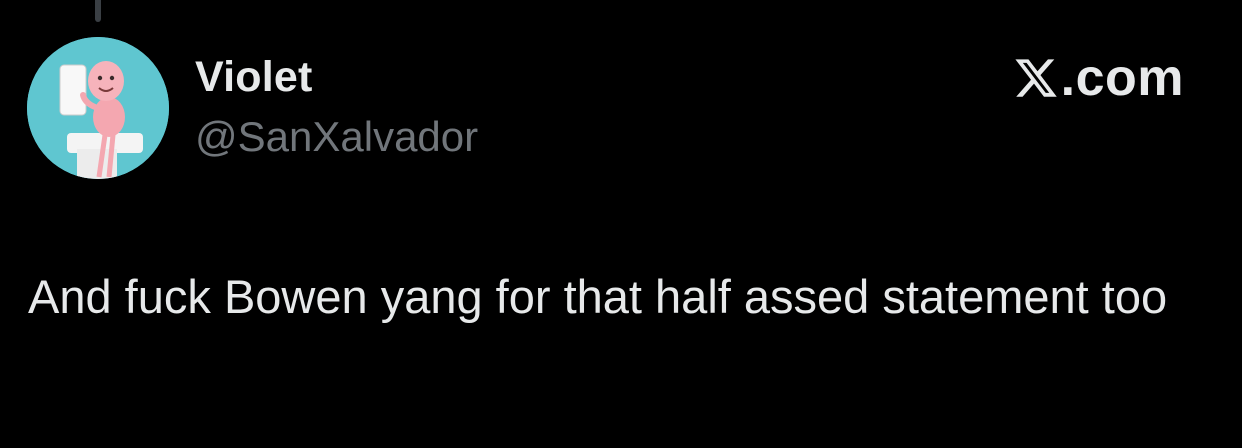 The width and height of the screenshot is (1242, 448). Describe the element at coordinates (1122, 78) in the screenshot. I see `brand-domain-text: .com` at that location.